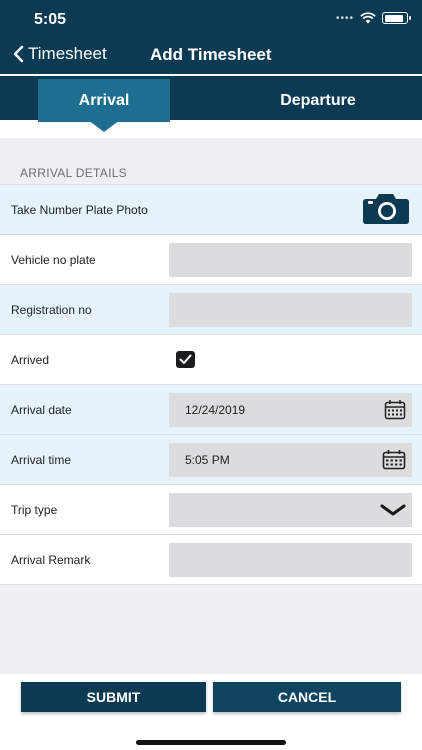 This screenshot has height=750, width=422. What do you see at coordinates (290, 260) in the screenshot?
I see `vehicle-plate-input` at bounding box center [290, 260].